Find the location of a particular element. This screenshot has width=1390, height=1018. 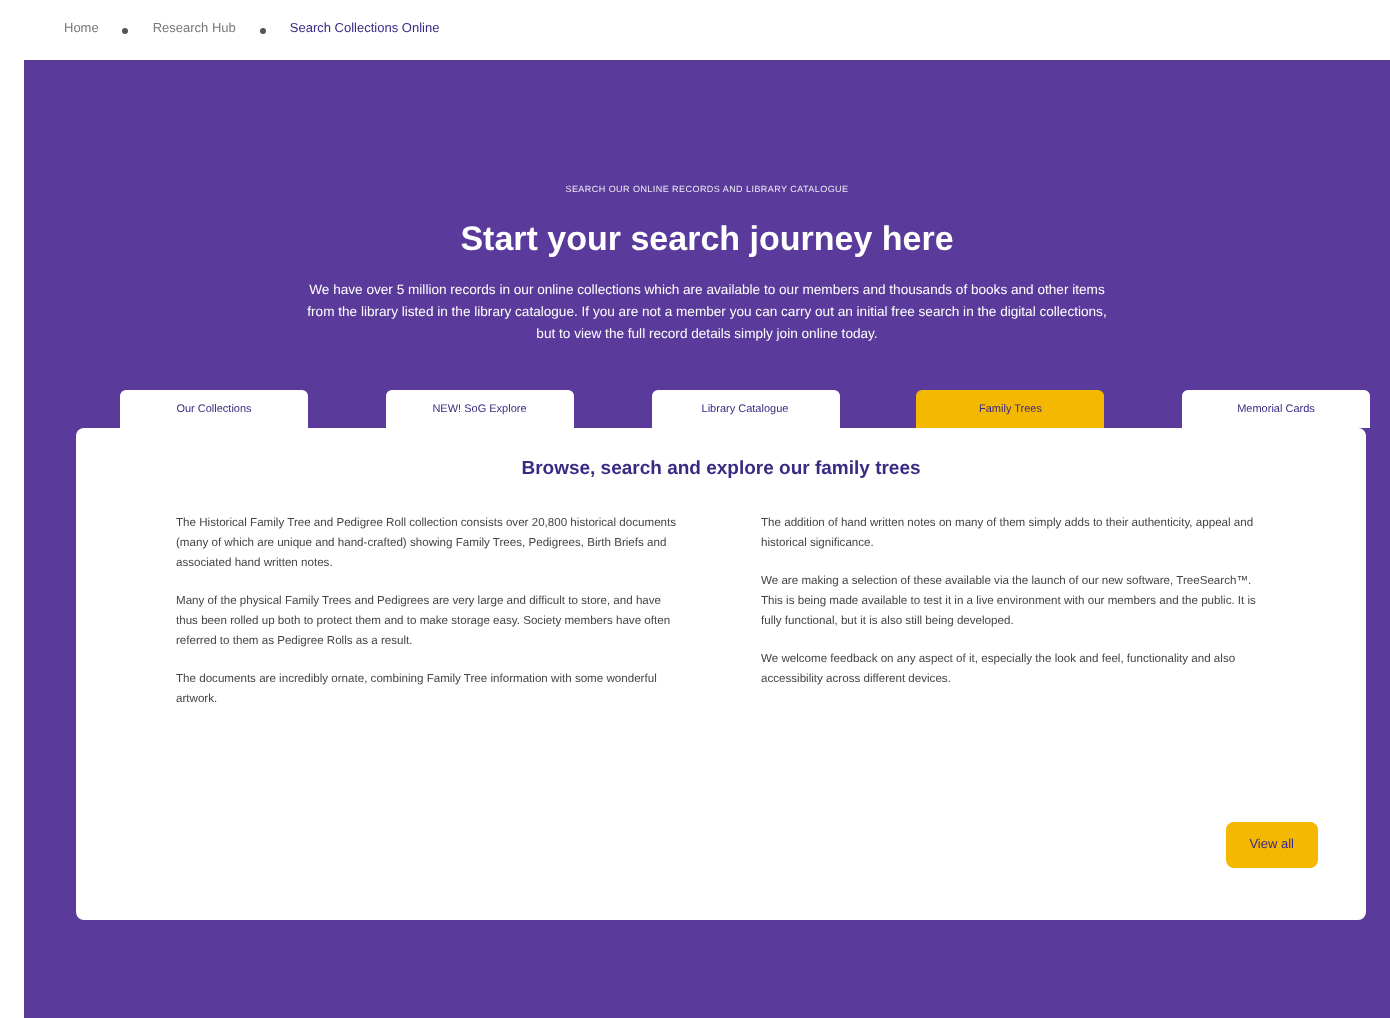

hero-title: Start your search journey here is located at coordinates (707, 239).